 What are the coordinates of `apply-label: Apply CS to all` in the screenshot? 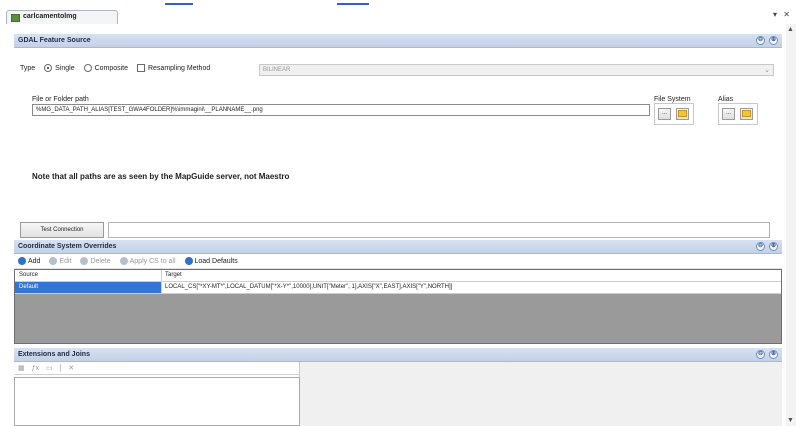 It's located at (152, 261).